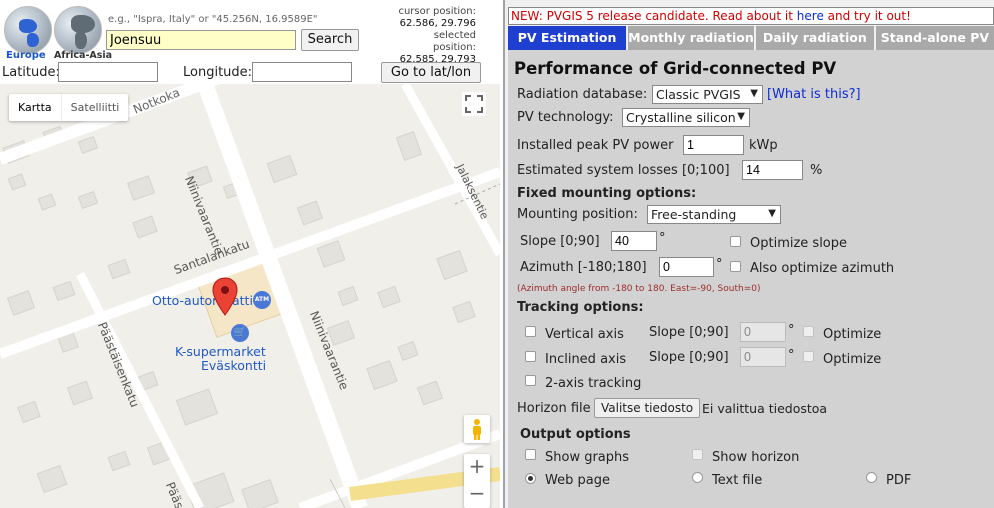 Image resolution: width=994 pixels, height=508 pixels. I want to click on zoom-in-button: +, so click(477, 467).